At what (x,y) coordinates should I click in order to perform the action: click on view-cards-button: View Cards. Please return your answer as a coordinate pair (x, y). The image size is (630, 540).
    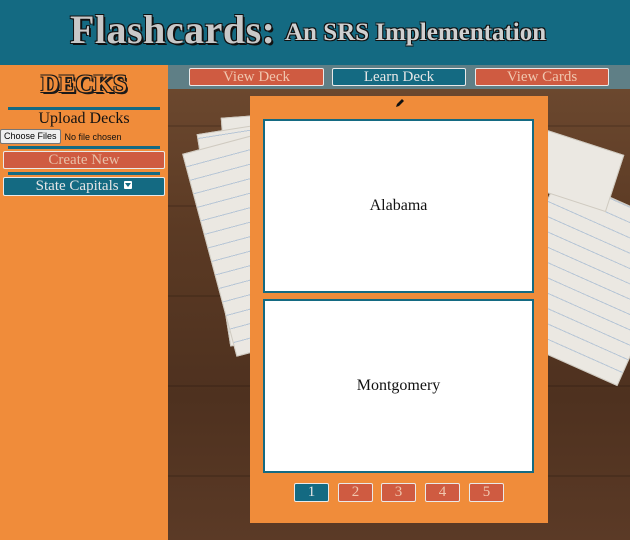
    Looking at the image, I should click on (542, 77).